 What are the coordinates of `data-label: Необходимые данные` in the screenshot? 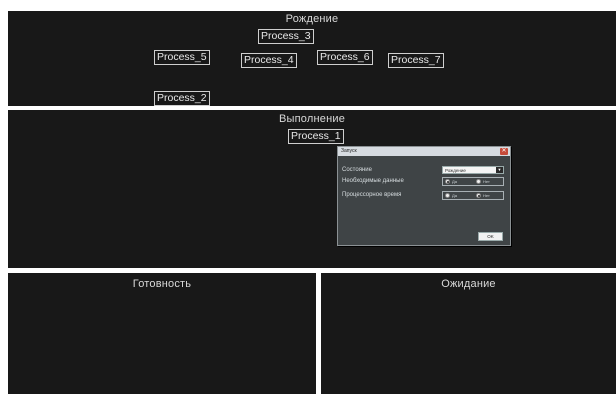 It's located at (373, 181).